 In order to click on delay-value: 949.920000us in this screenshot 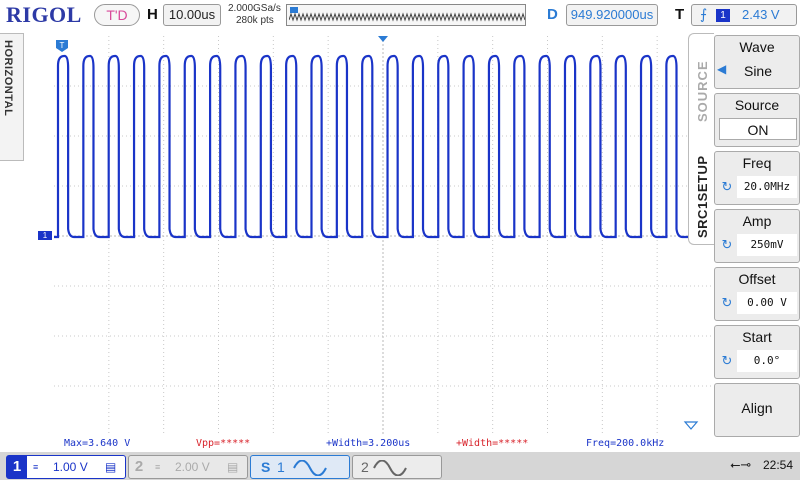, I will do `click(612, 15)`.